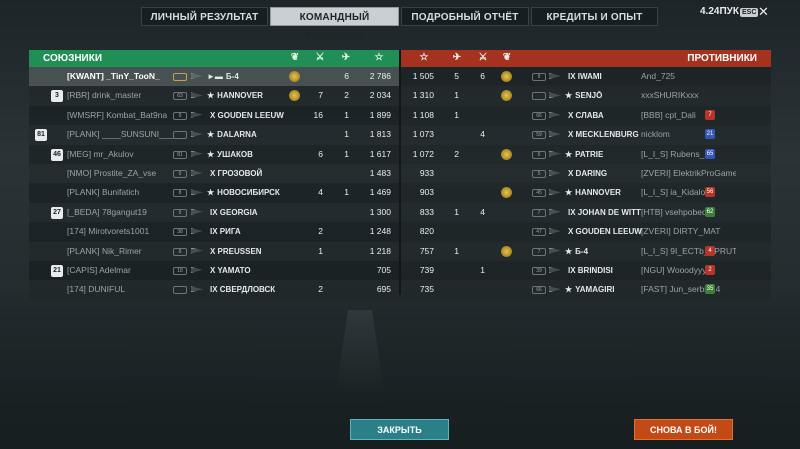  Describe the element at coordinates (57, 270) in the screenshot. I see `rank-badge: 21` at that location.